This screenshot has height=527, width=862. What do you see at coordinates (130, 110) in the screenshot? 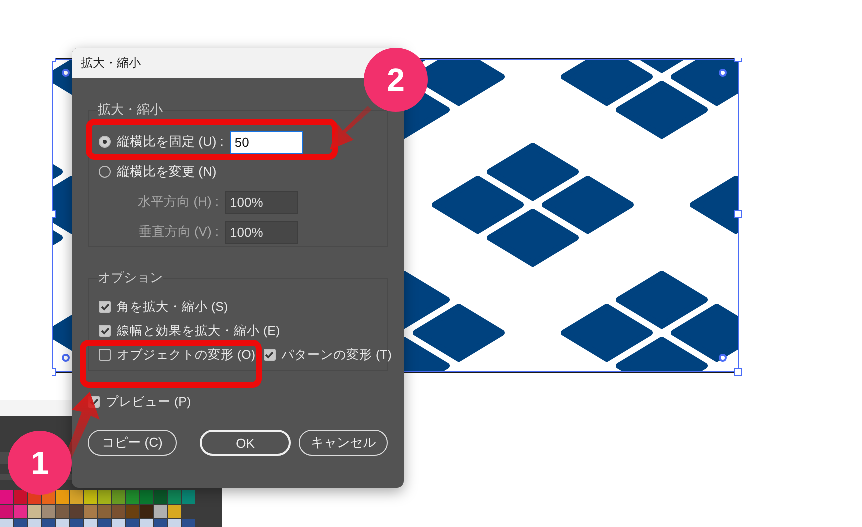
I see `group-label: 拡大・縮小` at bounding box center [130, 110].